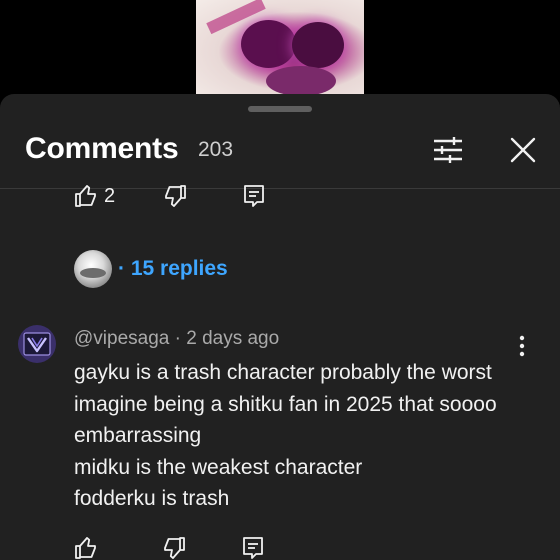 This screenshot has height=560, width=560. I want to click on comment-actions, so click(169, 548).